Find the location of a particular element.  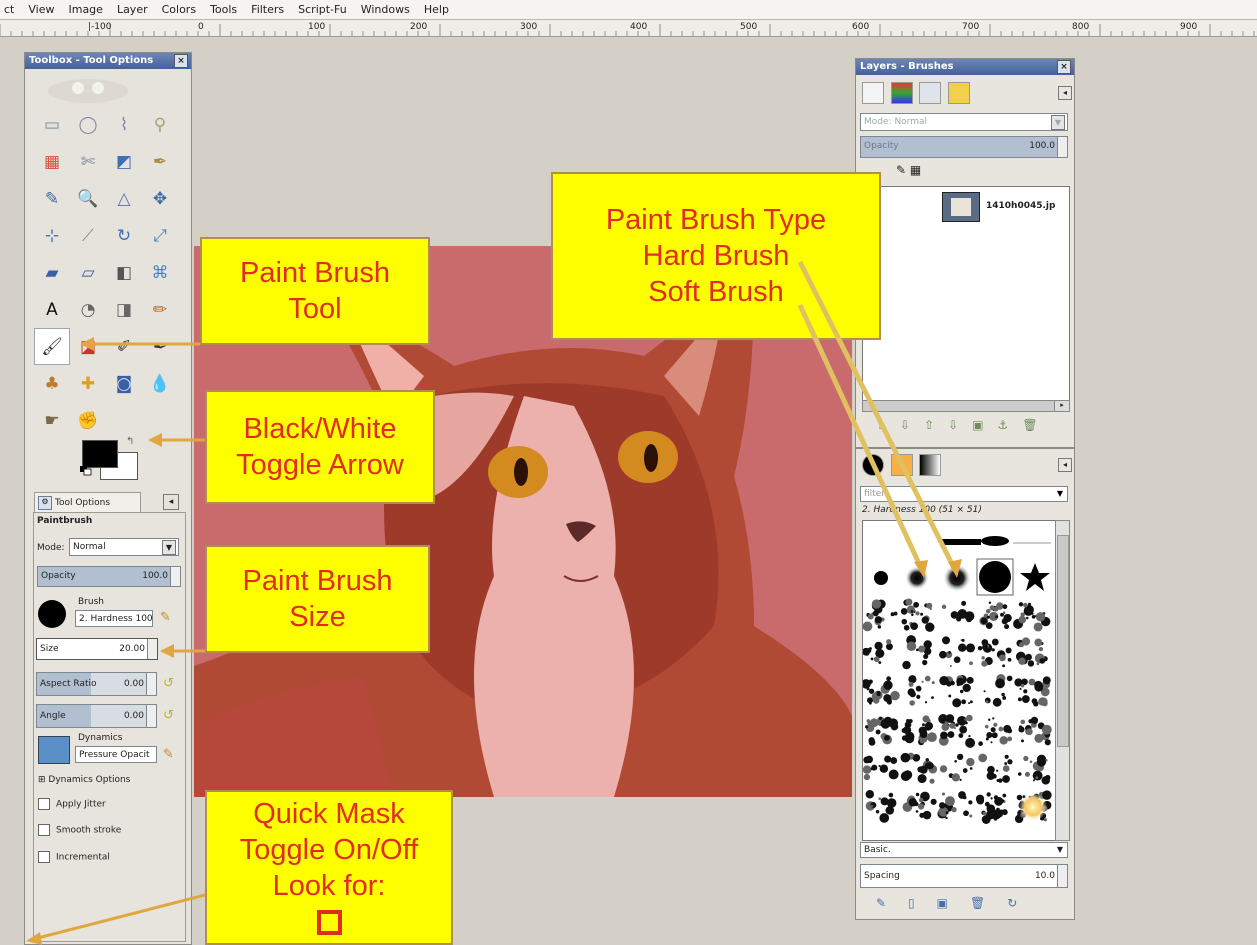

layers-title-bar: Layers - Brushes × is located at coordinates (965, 67).